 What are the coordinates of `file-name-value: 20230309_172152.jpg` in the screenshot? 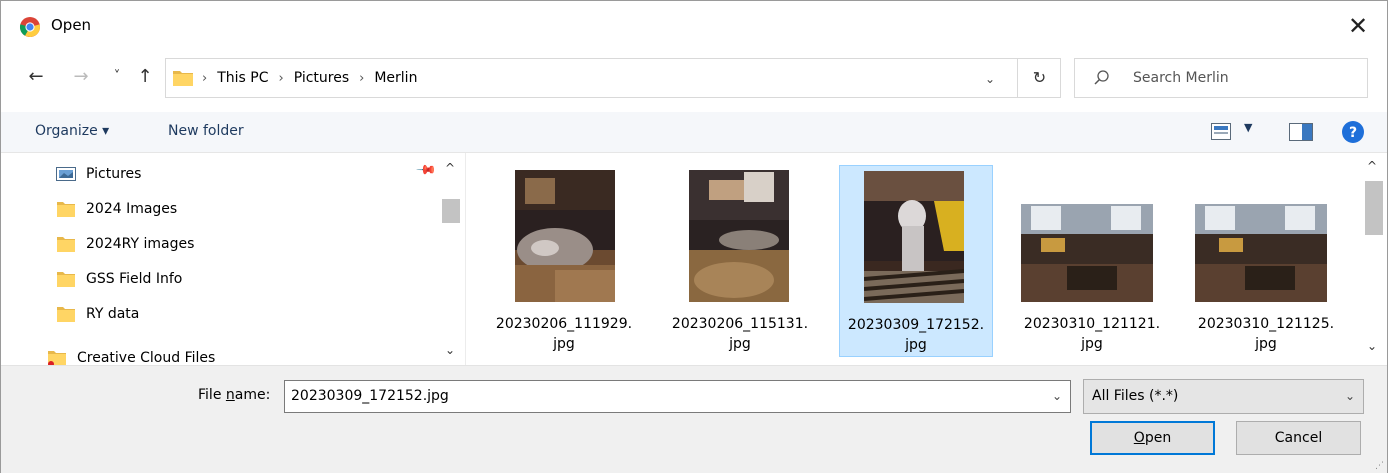 It's located at (370, 396).